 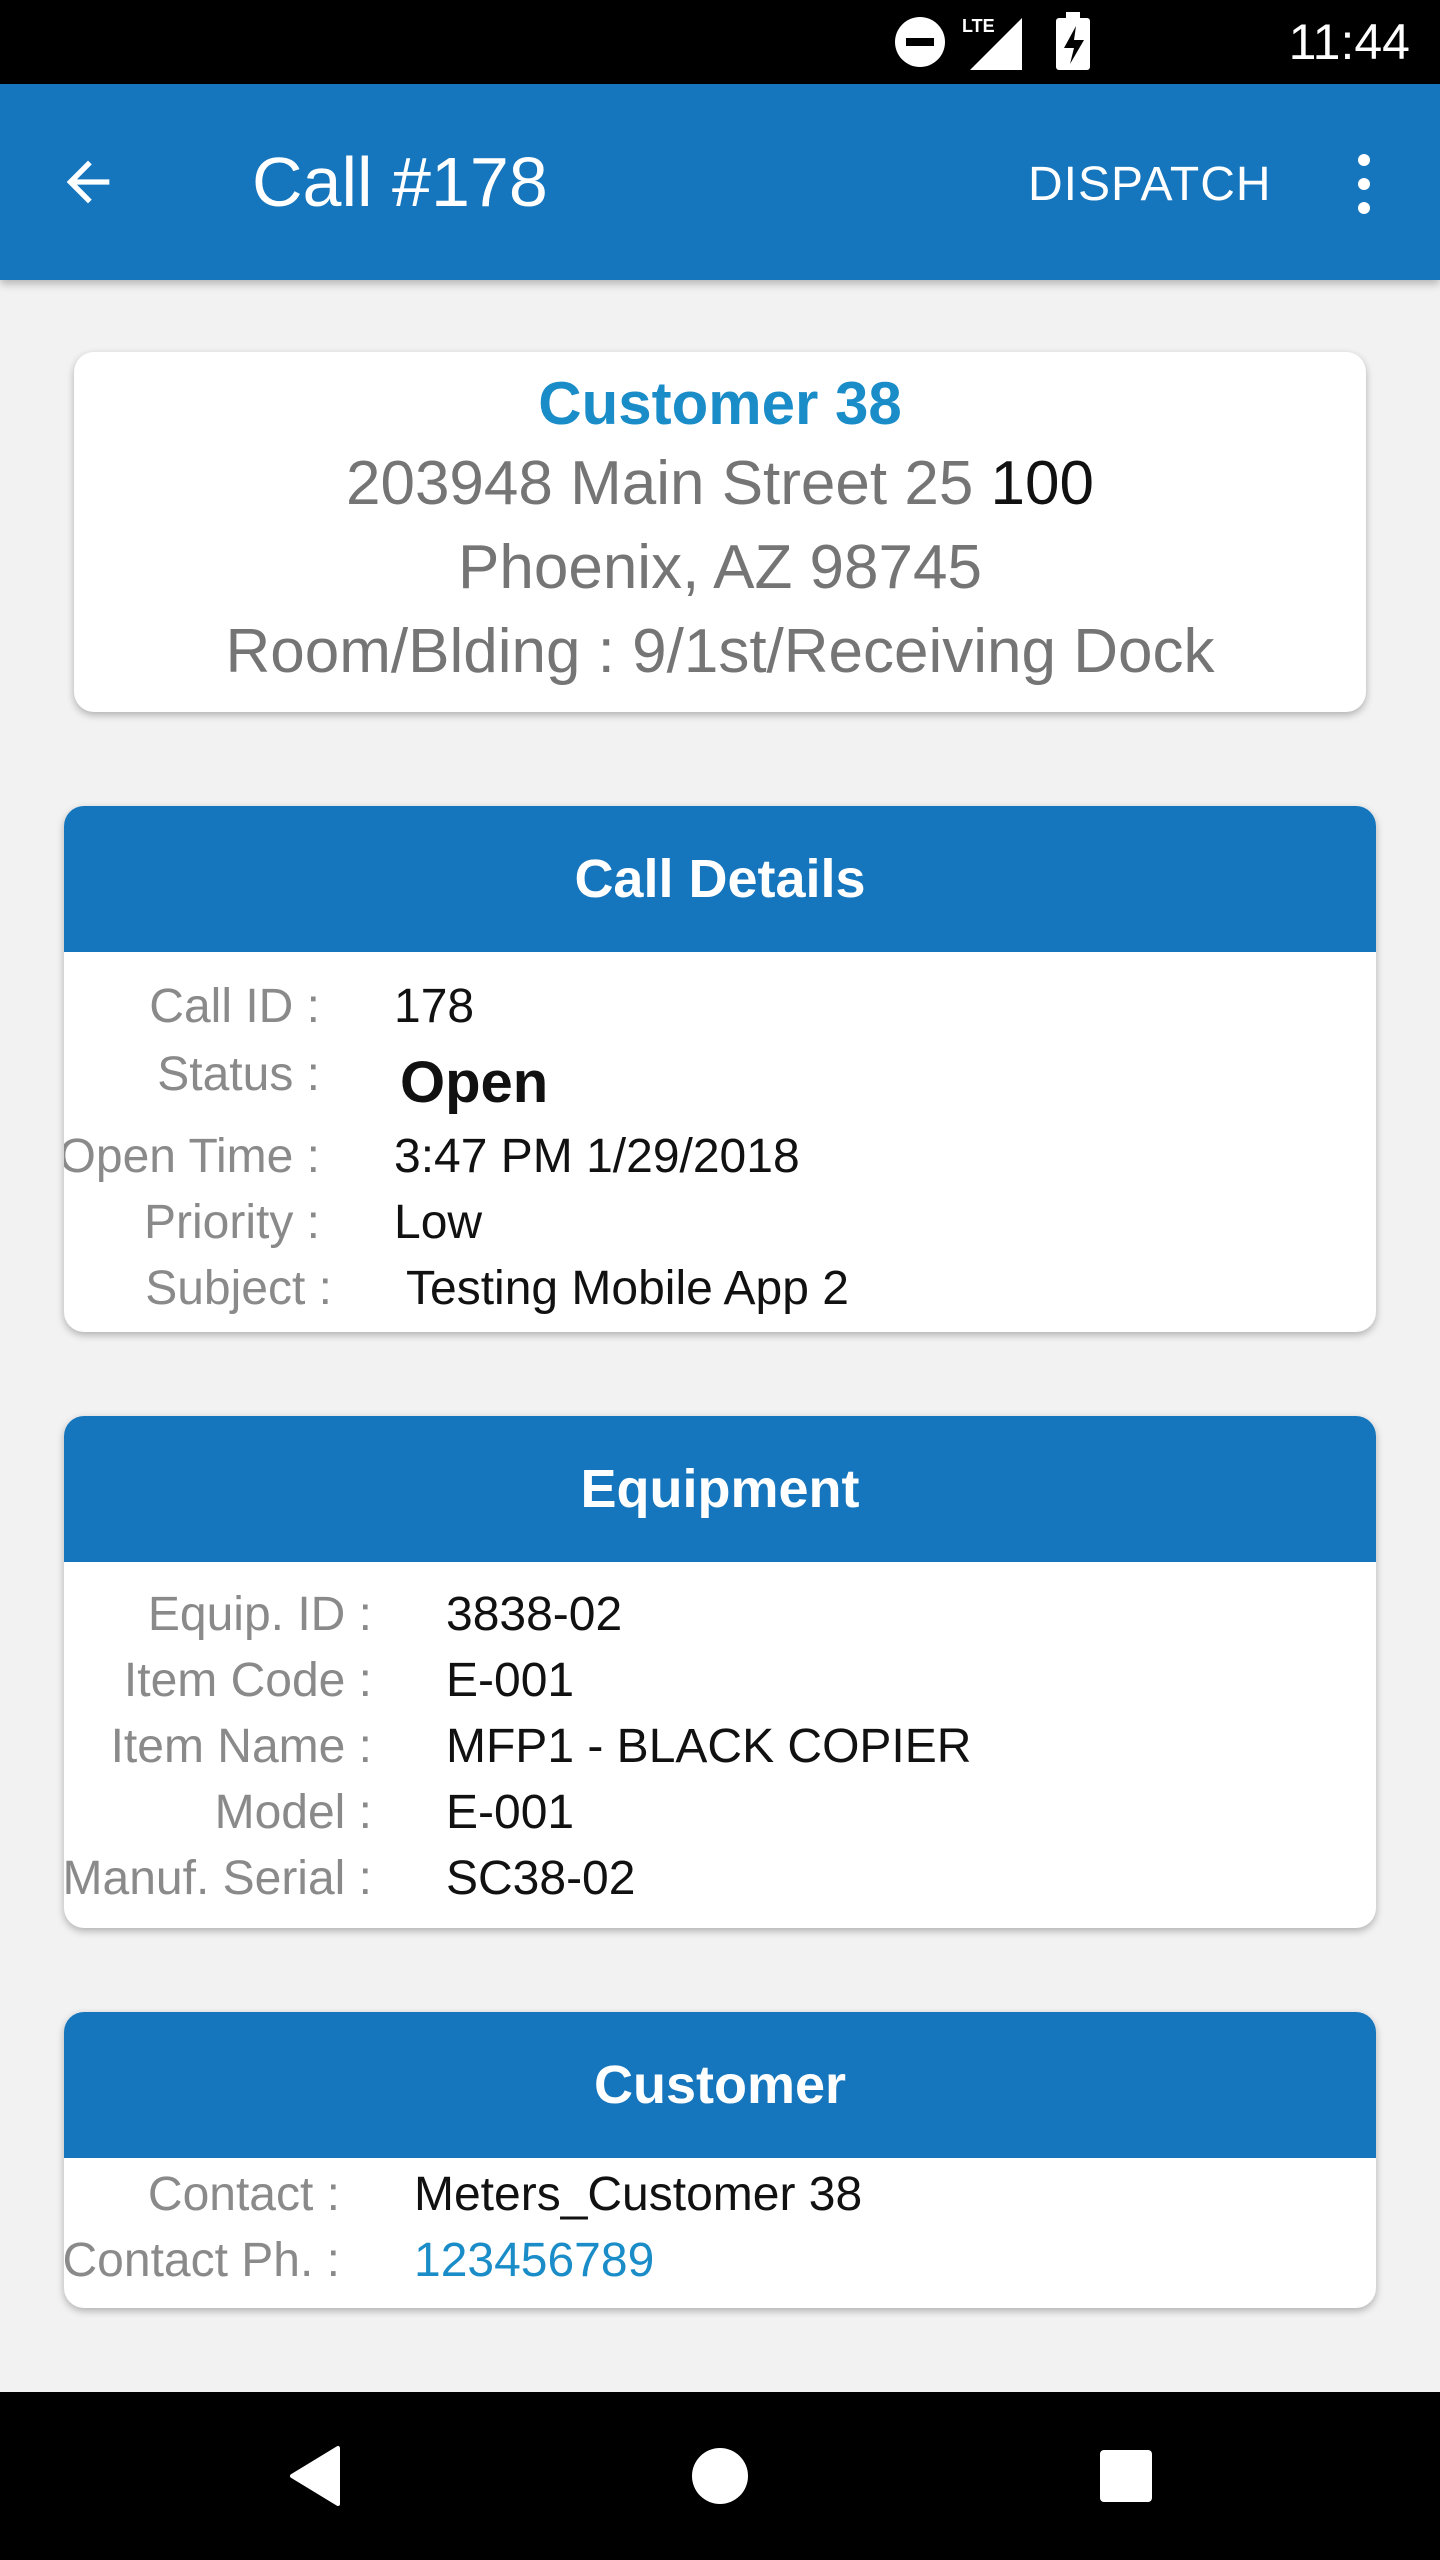 I want to click on contact-phone-link: 123456789, so click(x=534, y=2261).